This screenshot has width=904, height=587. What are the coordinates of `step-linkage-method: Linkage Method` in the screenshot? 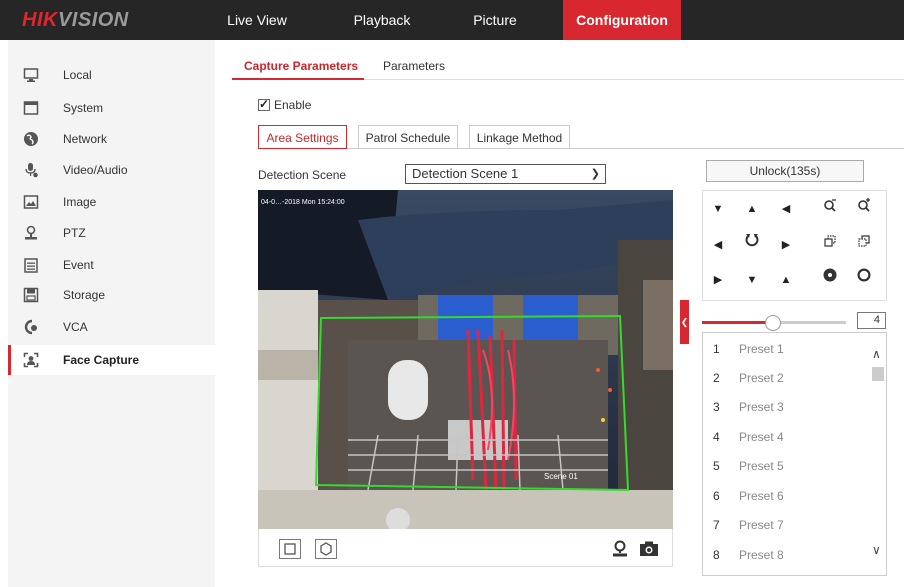 It's located at (519, 137).